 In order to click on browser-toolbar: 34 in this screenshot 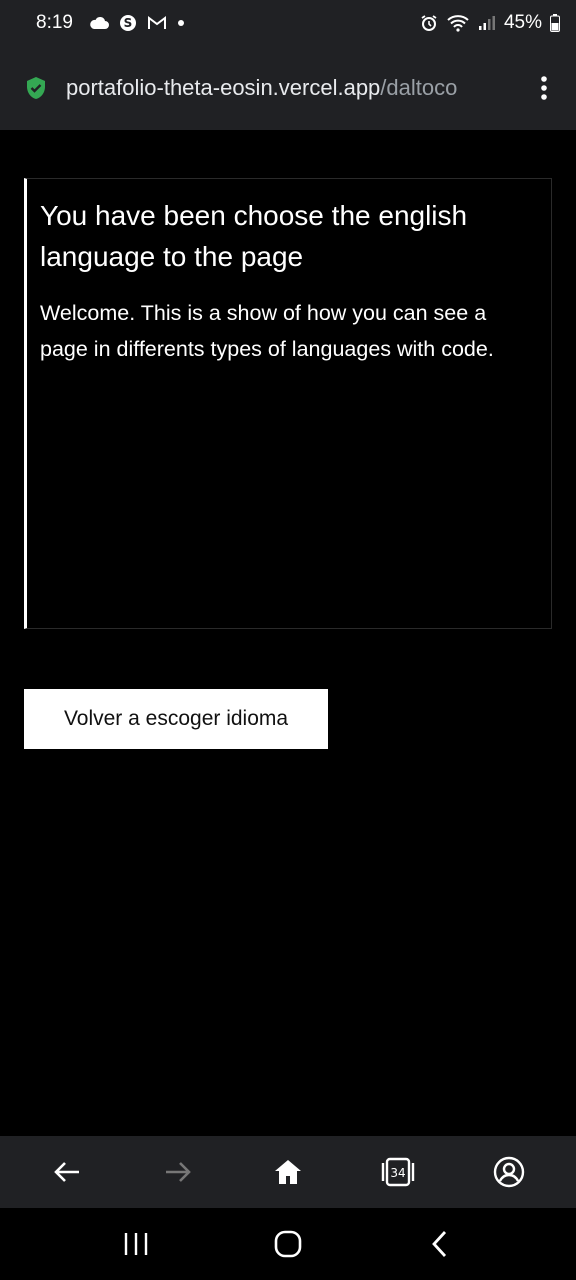, I will do `click(288, 1172)`.